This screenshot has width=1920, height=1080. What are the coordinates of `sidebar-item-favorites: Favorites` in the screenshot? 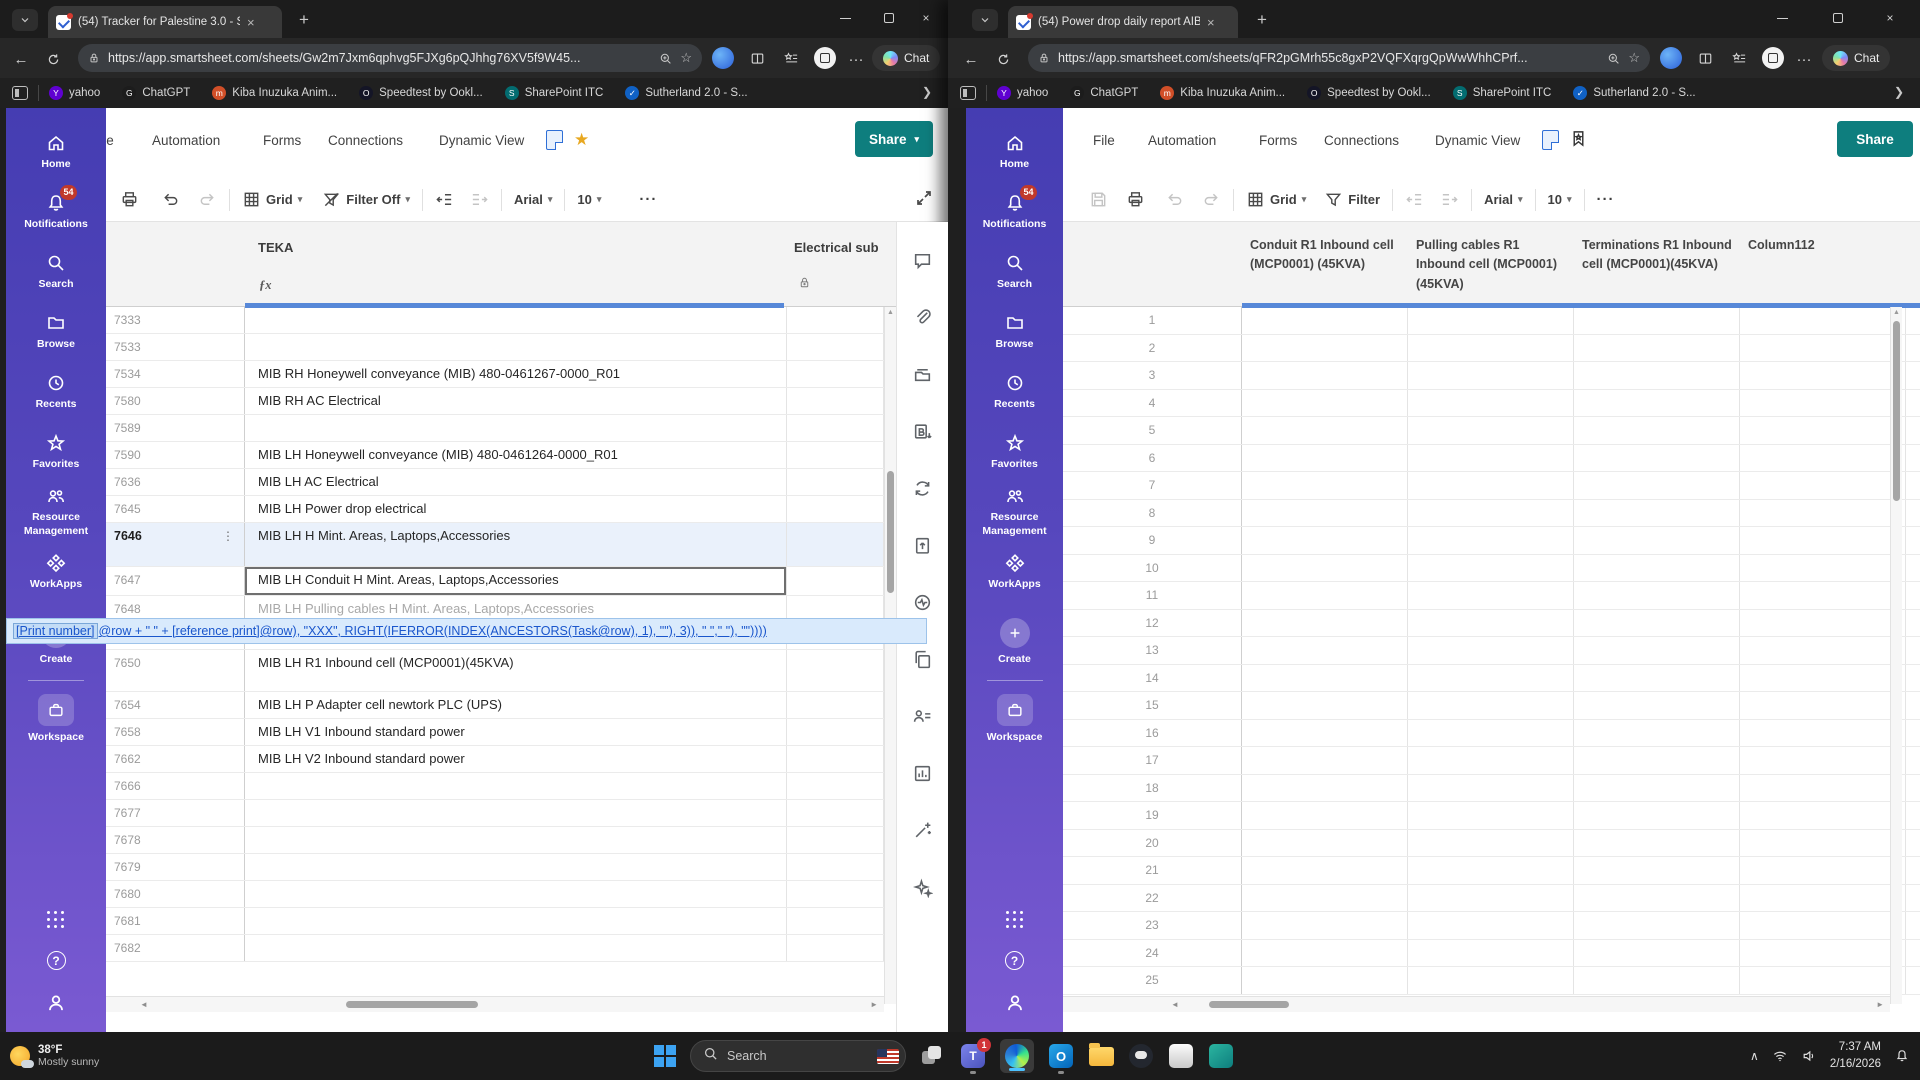 It's located at (56, 452).